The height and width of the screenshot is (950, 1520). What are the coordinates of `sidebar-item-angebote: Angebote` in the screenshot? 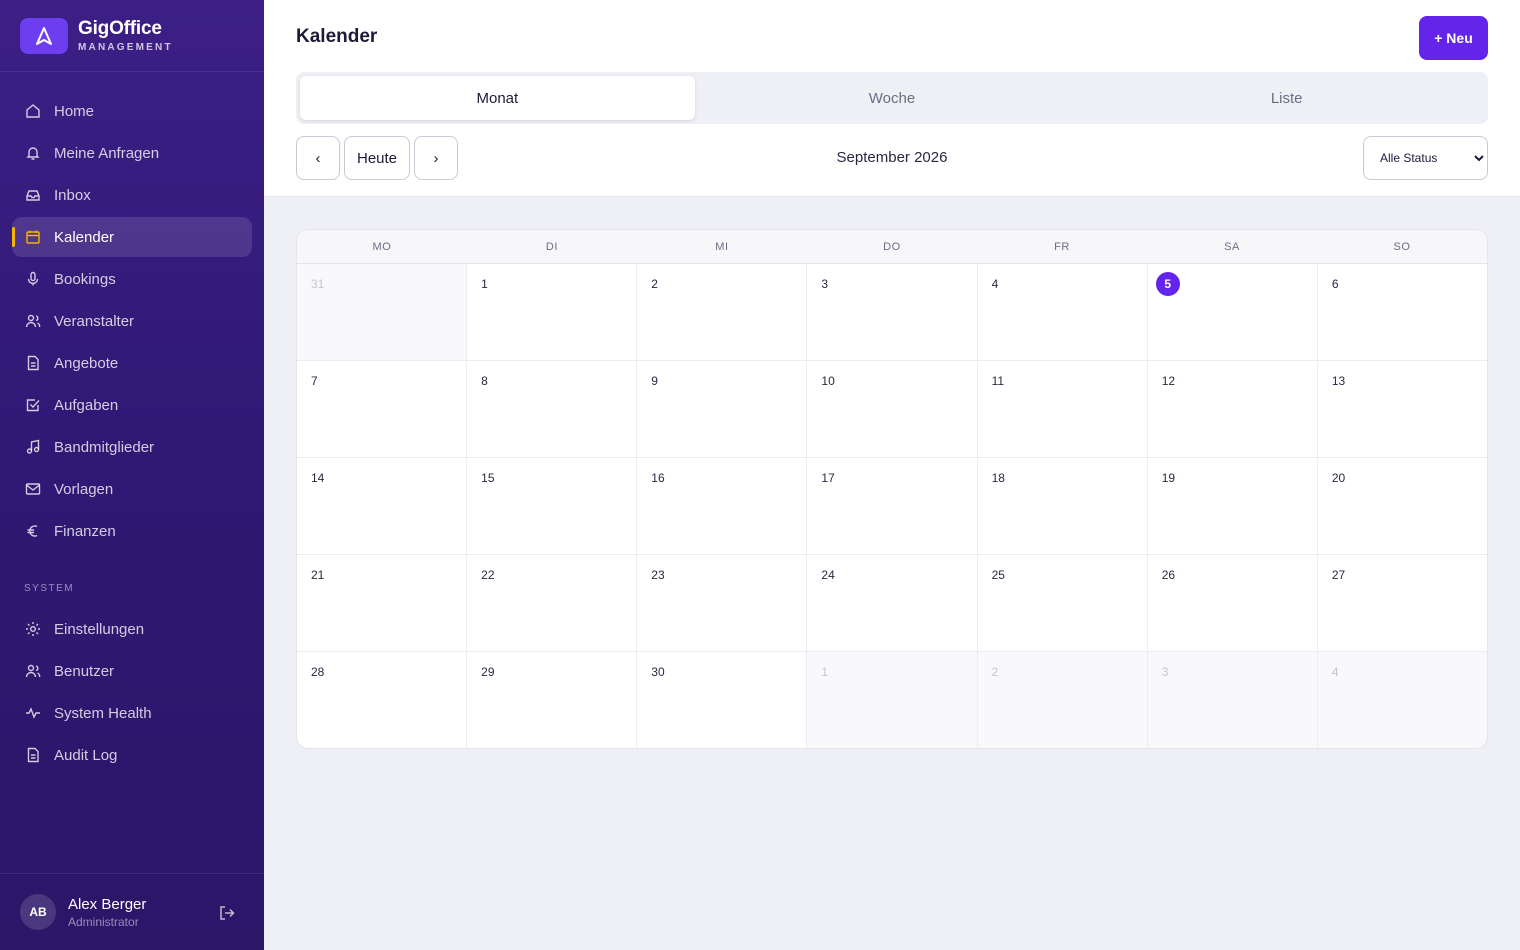 It's located at (132, 363).